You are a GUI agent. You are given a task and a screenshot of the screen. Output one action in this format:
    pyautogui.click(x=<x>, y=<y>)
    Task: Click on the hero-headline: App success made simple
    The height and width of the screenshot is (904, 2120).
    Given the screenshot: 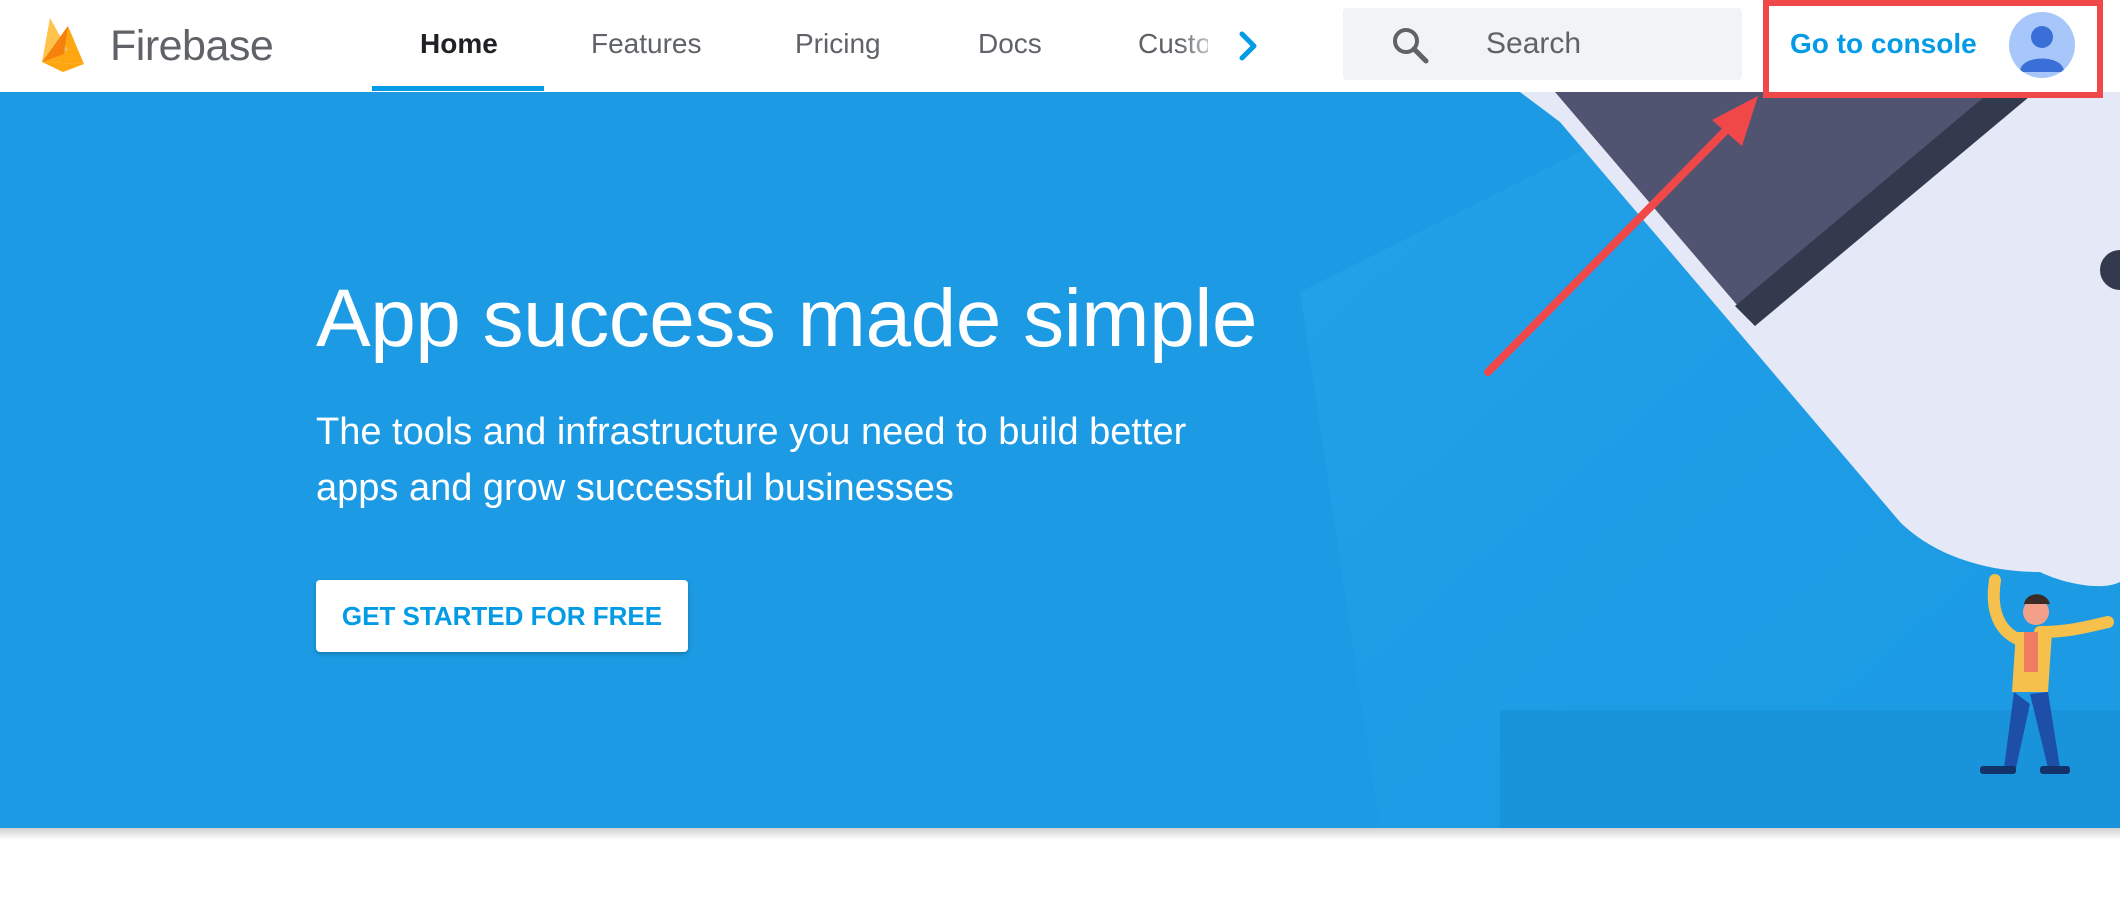 What is the action you would take?
    pyautogui.click(x=787, y=318)
    